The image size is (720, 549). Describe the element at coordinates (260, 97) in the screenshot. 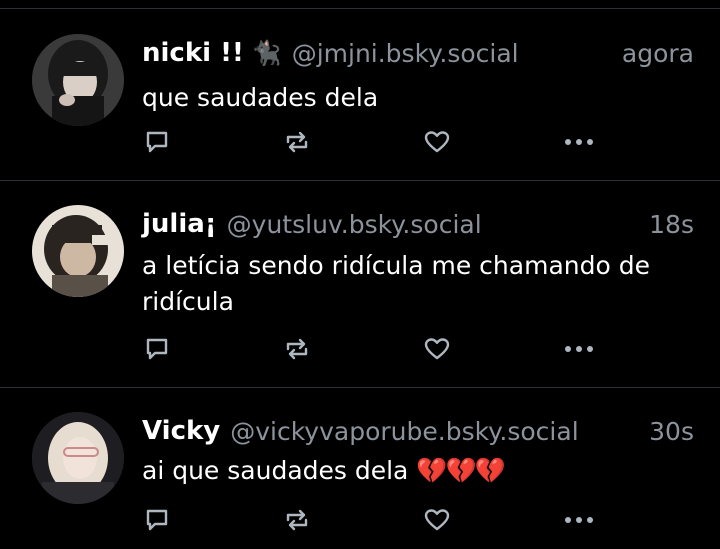

I see `post-text: que saudades dela` at that location.